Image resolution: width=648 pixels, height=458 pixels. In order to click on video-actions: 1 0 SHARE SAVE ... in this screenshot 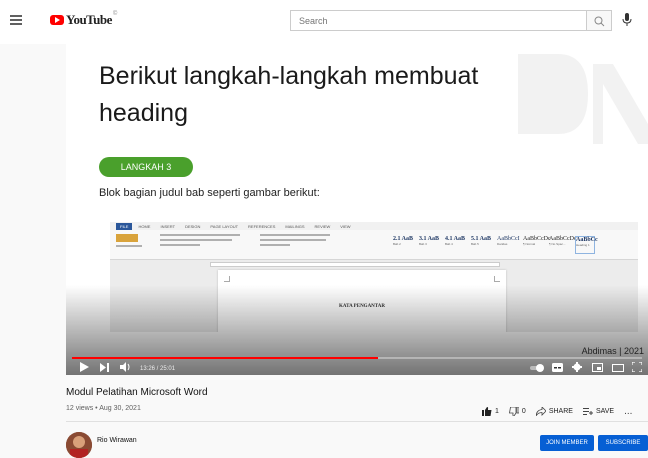, I will do `click(557, 411)`.